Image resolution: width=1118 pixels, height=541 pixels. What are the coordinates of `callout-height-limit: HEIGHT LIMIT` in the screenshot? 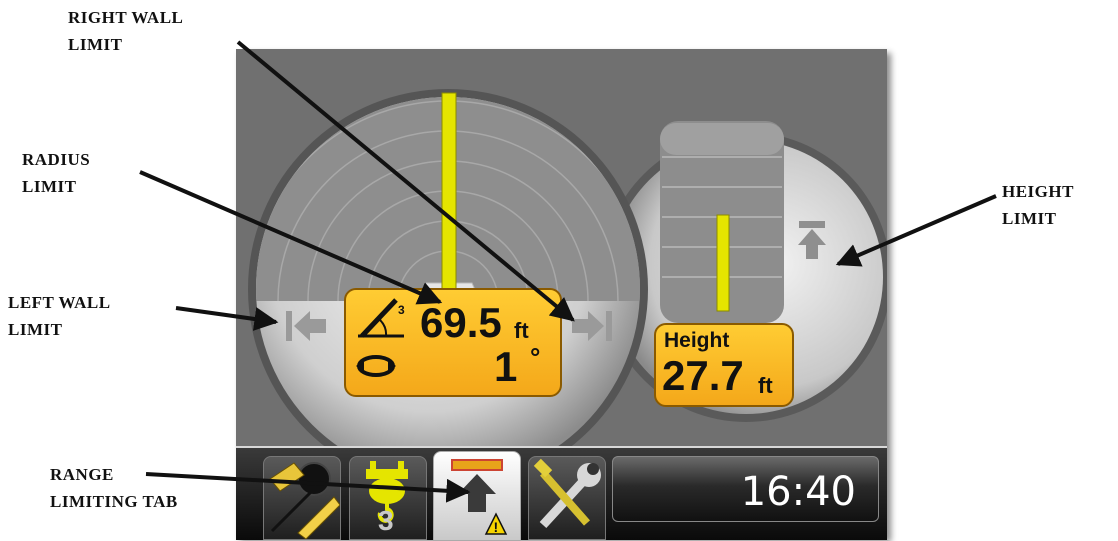 It's located at (1038, 205).